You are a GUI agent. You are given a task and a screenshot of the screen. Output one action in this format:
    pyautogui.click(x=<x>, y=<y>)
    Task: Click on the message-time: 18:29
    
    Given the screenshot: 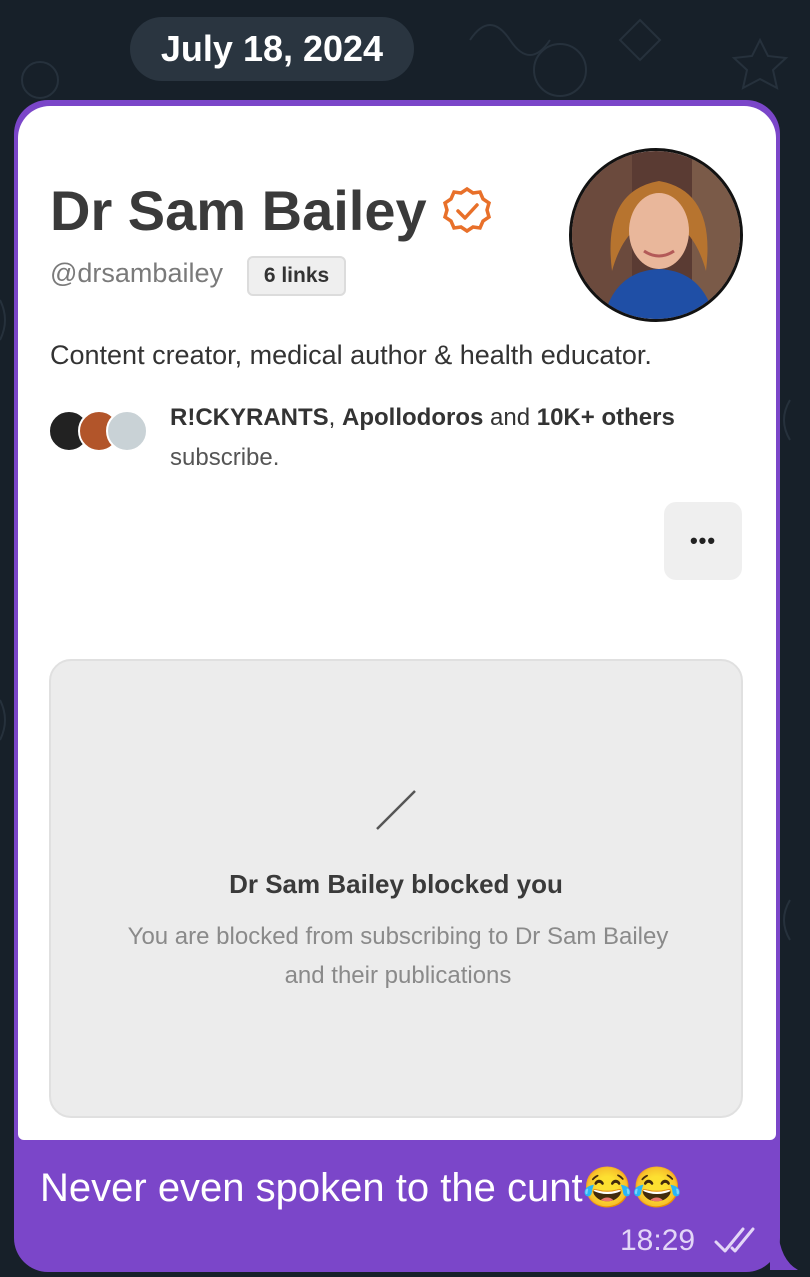 What is the action you would take?
    pyautogui.click(x=658, y=1240)
    